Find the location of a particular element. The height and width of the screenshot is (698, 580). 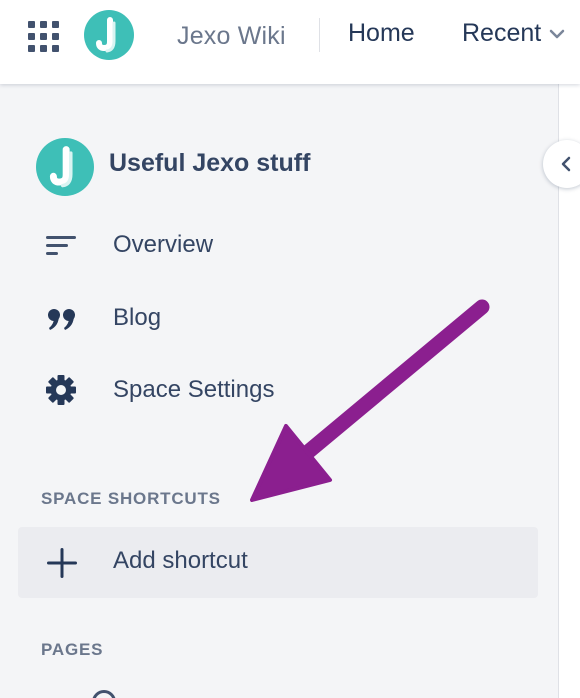

quote-icon is located at coordinates (61, 319).